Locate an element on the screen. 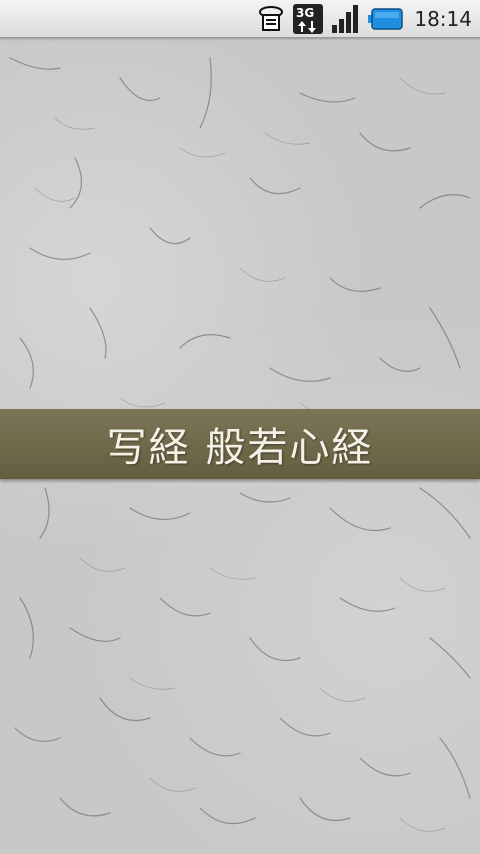 The height and width of the screenshot is (854, 480). network-3g-icon: 3G is located at coordinates (308, 19).